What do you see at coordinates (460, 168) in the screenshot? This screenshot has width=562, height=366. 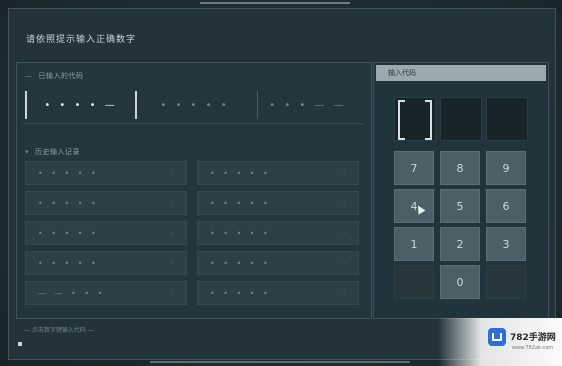 I see `key-8: 8` at bounding box center [460, 168].